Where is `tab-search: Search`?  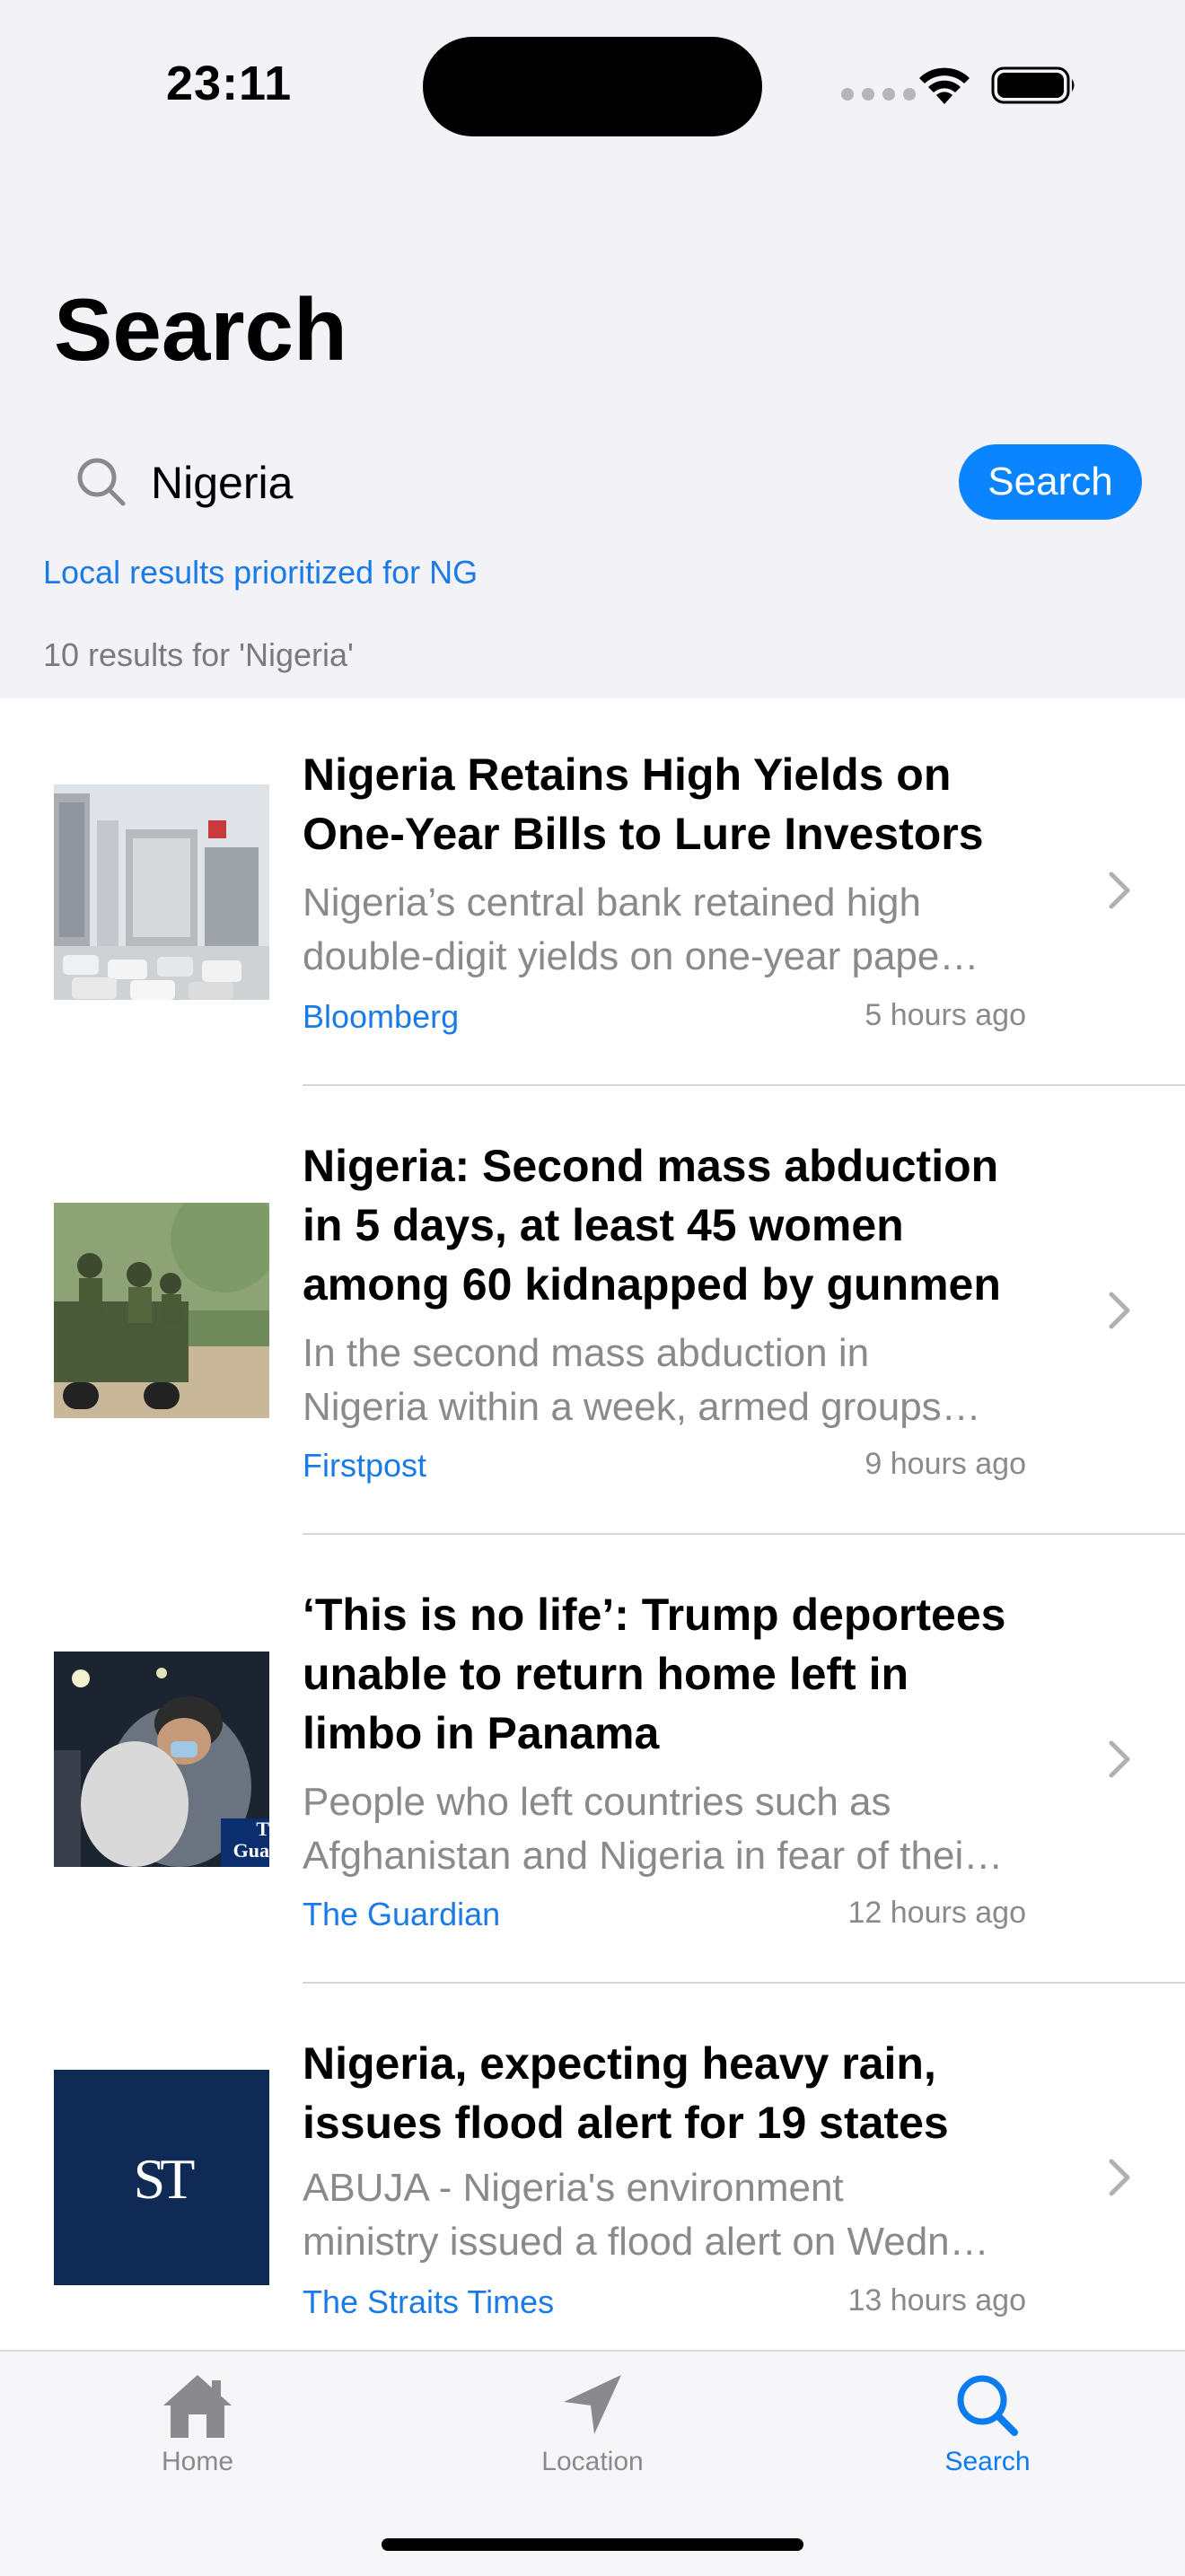
tab-search: Search is located at coordinates (987, 2443).